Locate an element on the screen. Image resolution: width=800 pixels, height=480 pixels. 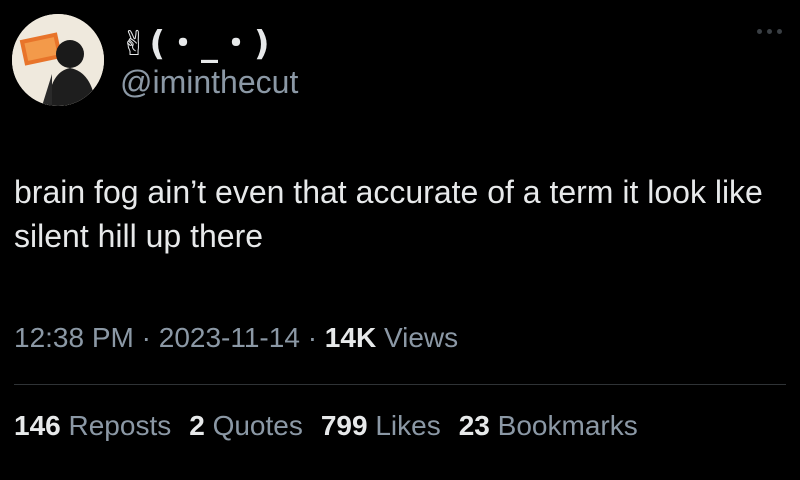
bookmarks-stat: 23 Bookmarks is located at coordinates (548, 426).